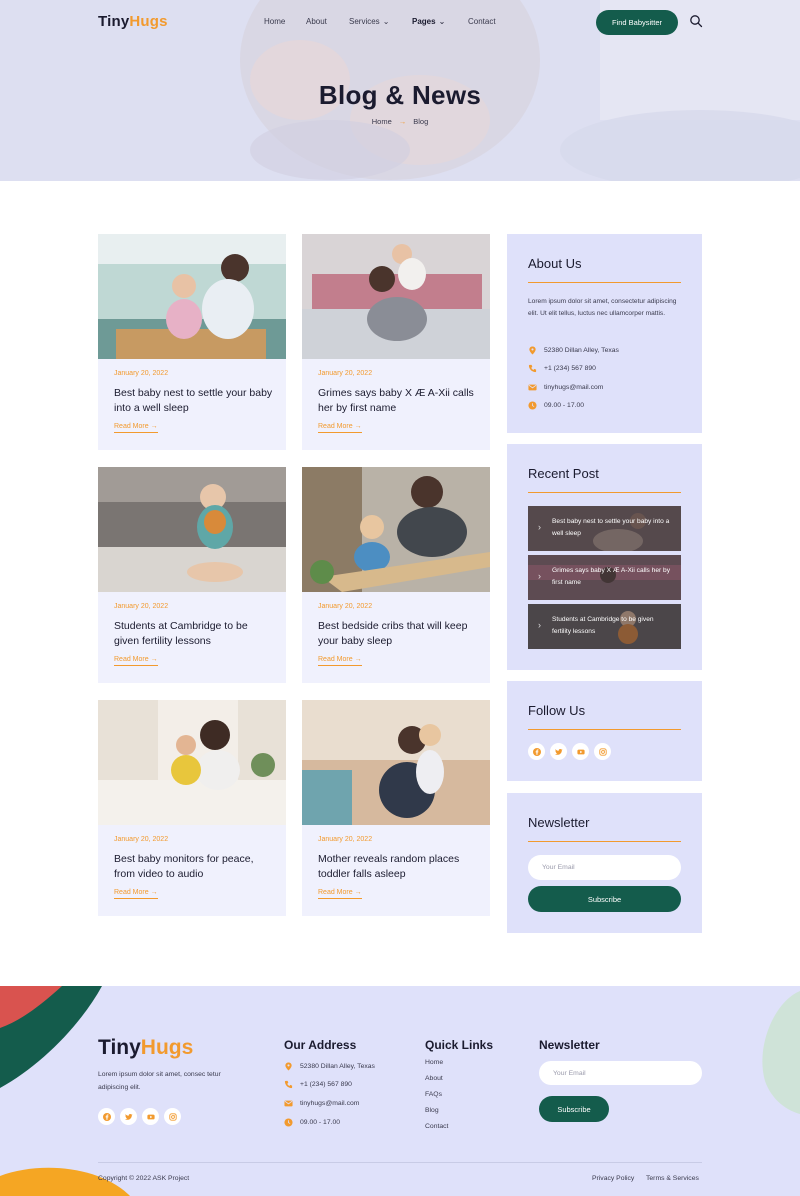  I want to click on footer-divider, so click(400, 1162).